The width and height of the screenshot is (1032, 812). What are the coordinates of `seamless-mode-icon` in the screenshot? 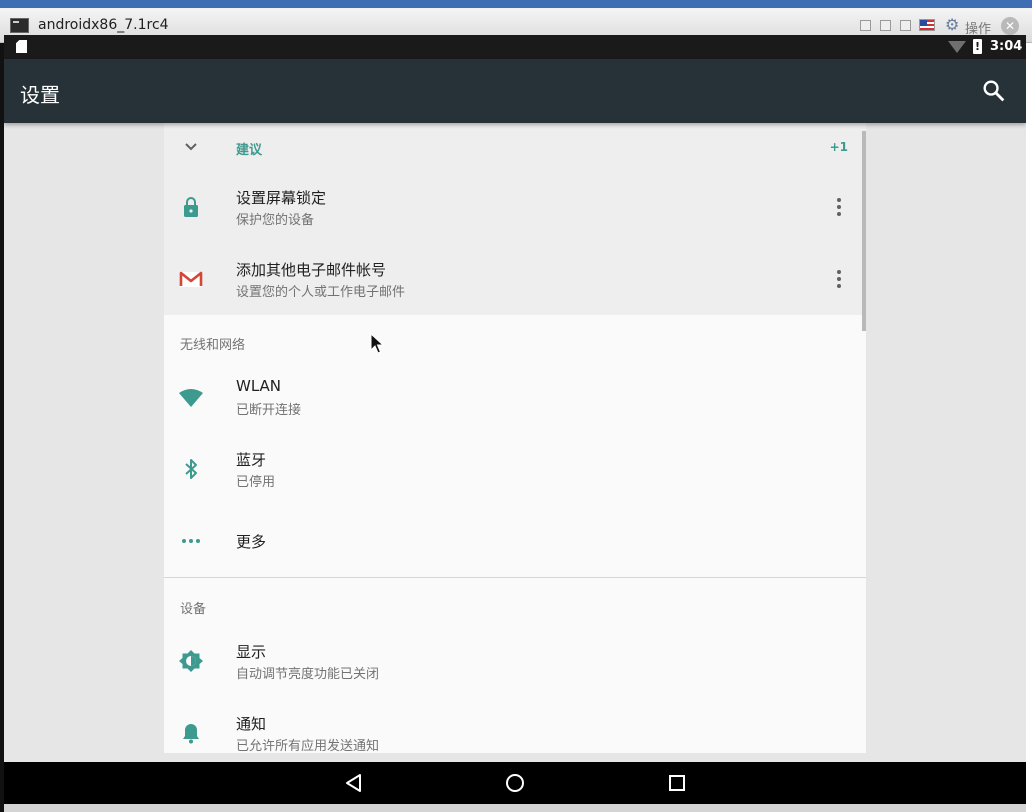 It's located at (885, 25).